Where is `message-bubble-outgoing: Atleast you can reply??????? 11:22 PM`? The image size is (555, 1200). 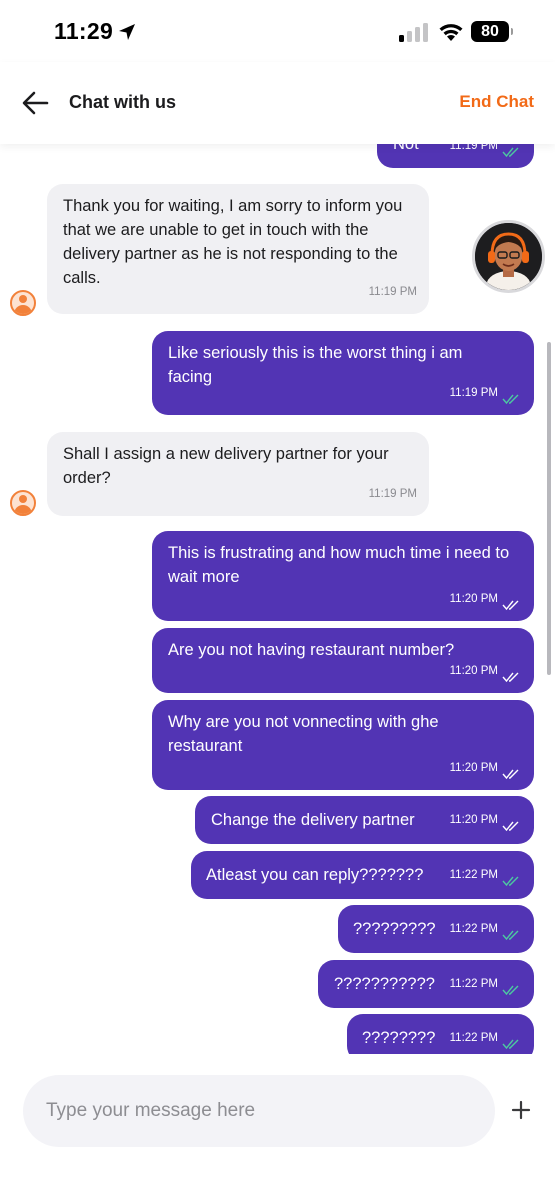
message-bubble-outgoing: Atleast you can reply??????? 11:22 PM is located at coordinates (362, 875).